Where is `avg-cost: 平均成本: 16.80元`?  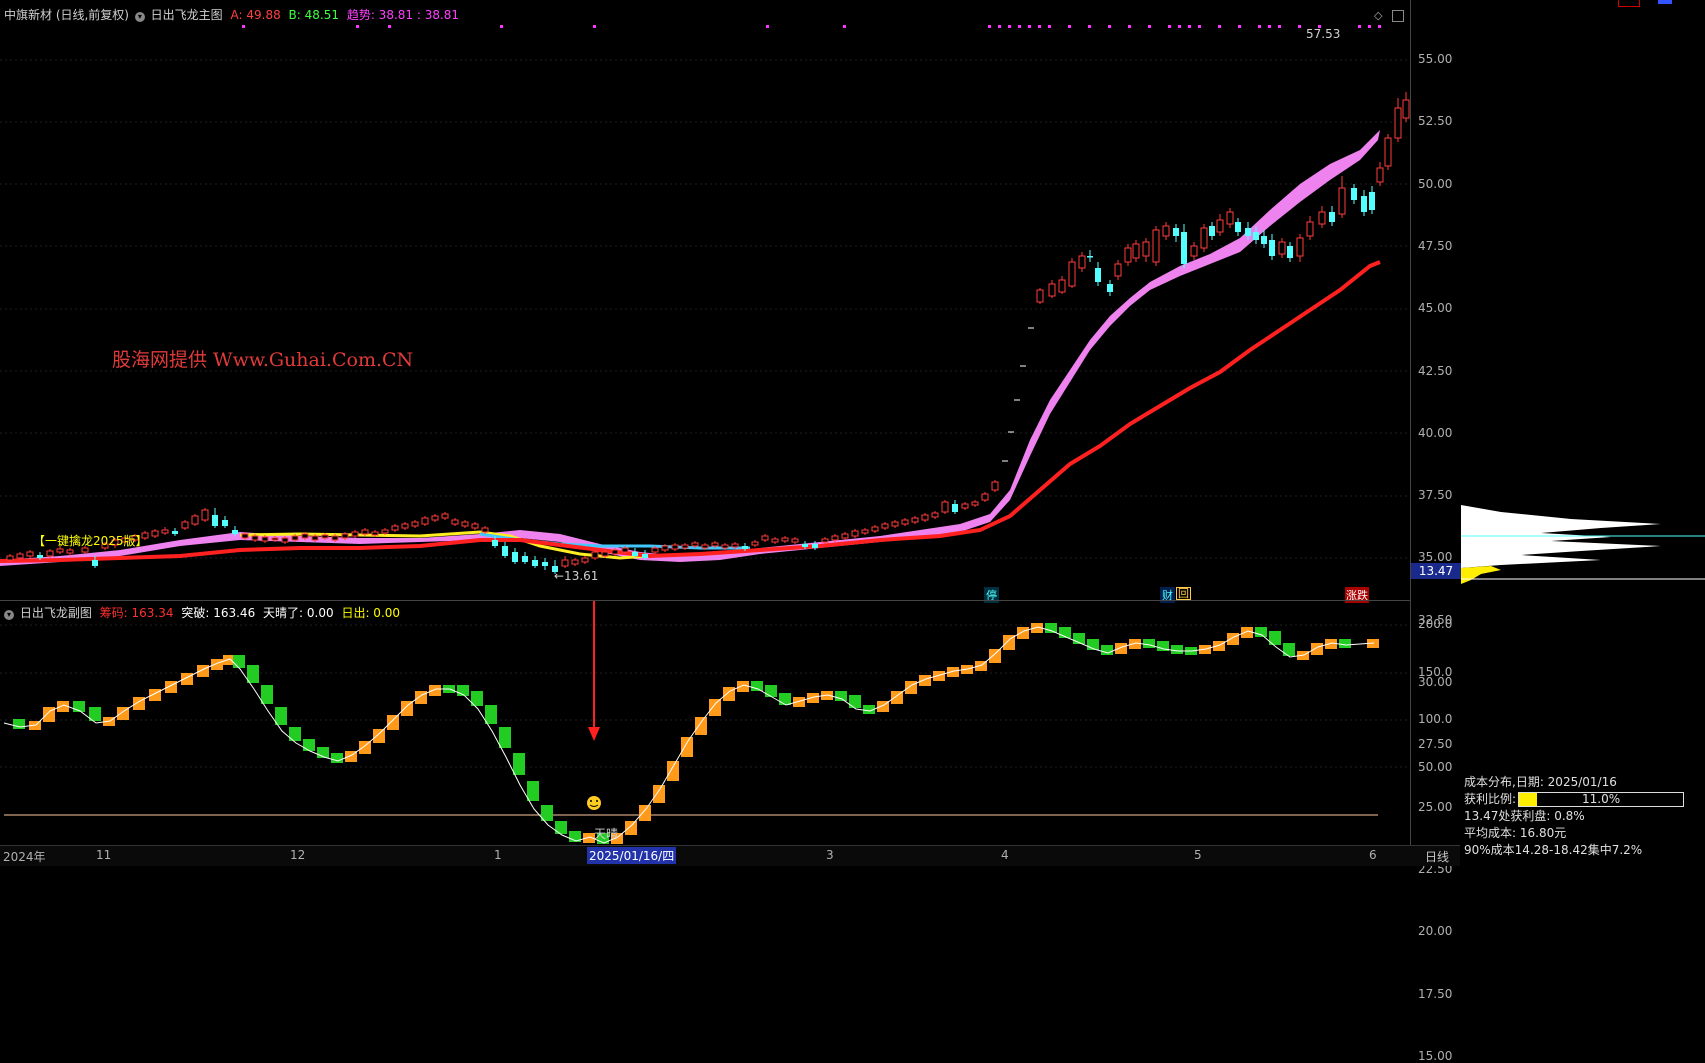
avg-cost: 平均成本: 16.80元 is located at coordinates (1515, 833).